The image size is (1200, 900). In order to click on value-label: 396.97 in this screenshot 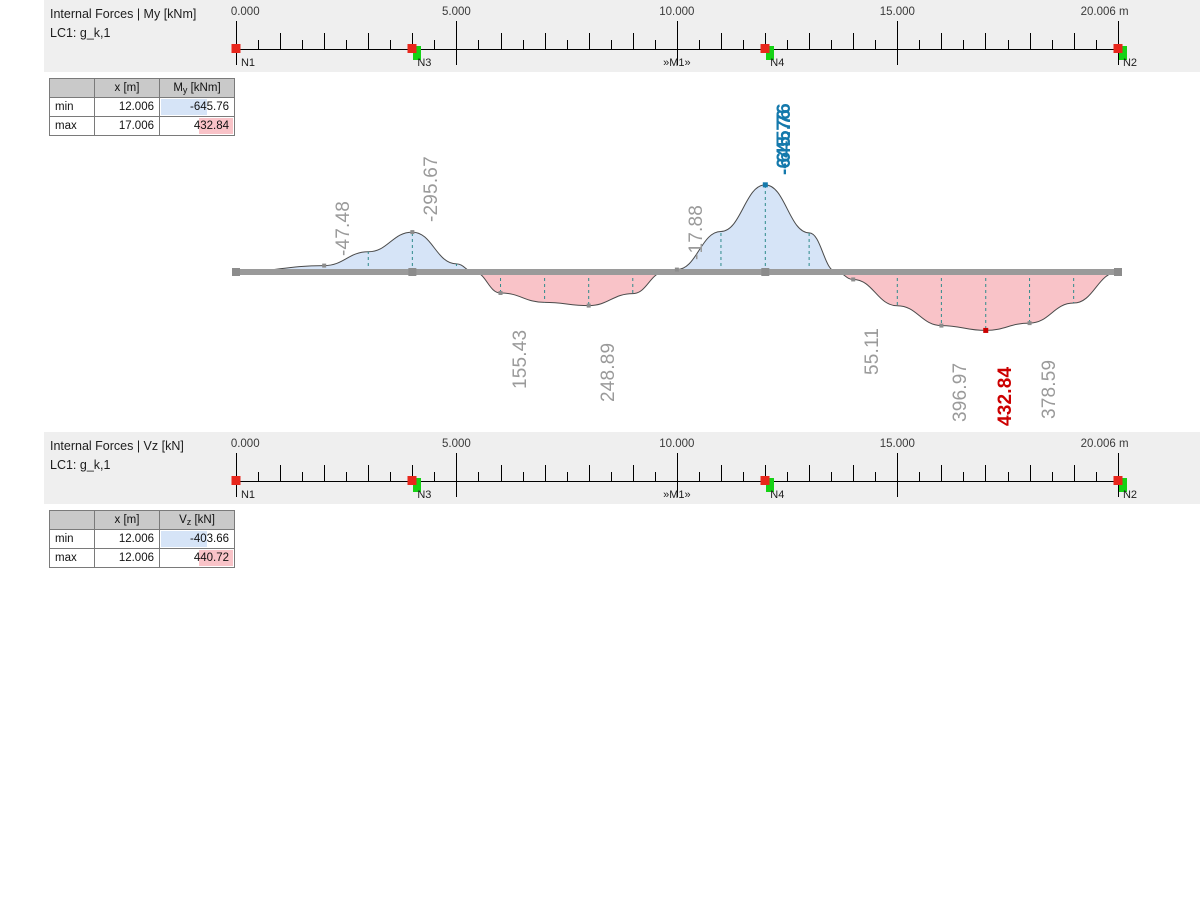, I will do `click(961, 392)`.